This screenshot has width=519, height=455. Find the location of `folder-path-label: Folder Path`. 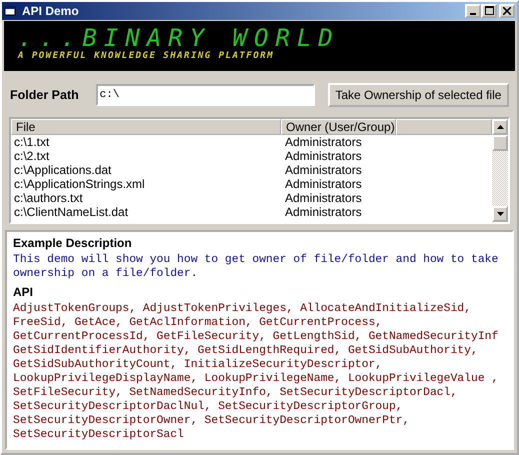

folder-path-label: Folder Path is located at coordinates (45, 95).